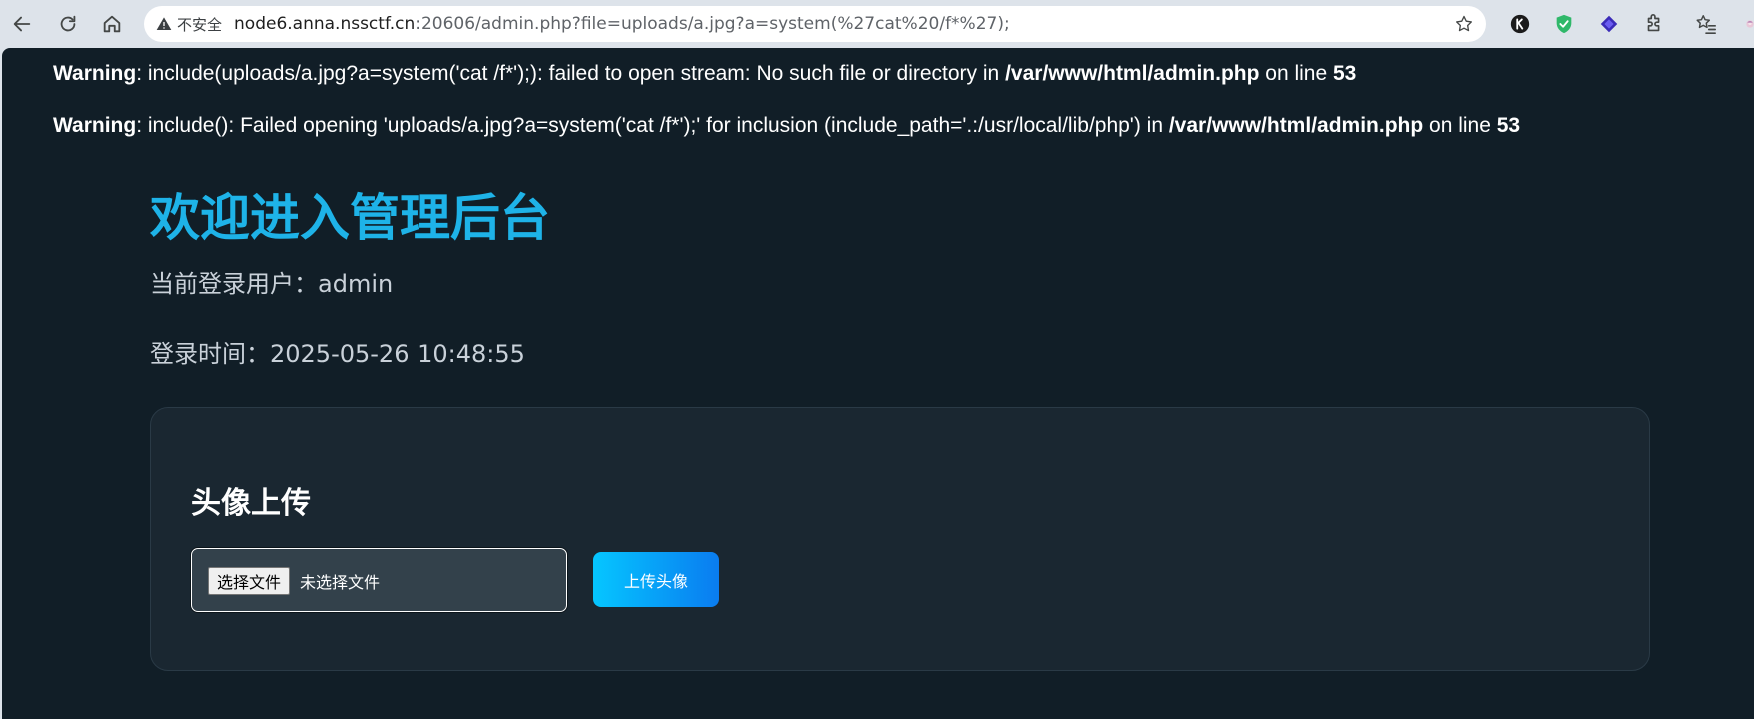  I want to click on avatar-icon, so click(1750, 24).